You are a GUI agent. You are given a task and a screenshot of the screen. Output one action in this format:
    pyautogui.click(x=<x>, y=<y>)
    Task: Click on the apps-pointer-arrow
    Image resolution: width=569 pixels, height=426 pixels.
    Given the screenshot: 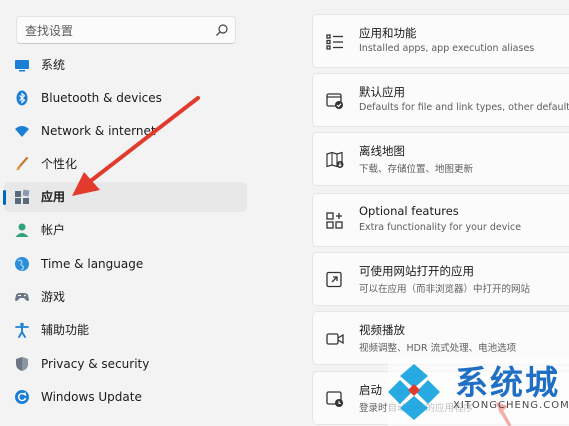 What is the action you would take?
    pyautogui.click(x=136, y=146)
    